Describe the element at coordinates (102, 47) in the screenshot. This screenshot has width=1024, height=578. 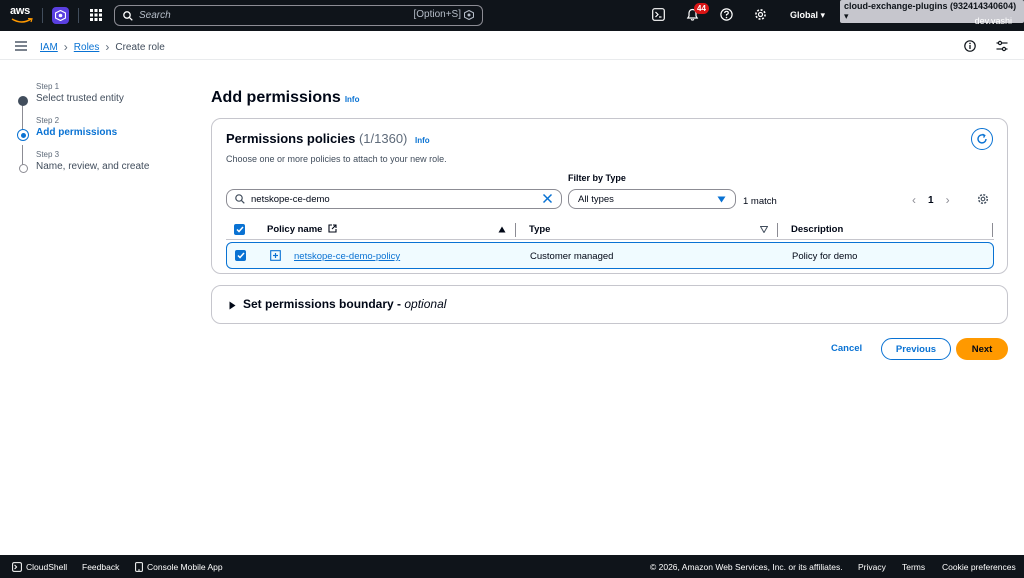
I see `breadcrumb: IAM › Roles › Create role` at that location.